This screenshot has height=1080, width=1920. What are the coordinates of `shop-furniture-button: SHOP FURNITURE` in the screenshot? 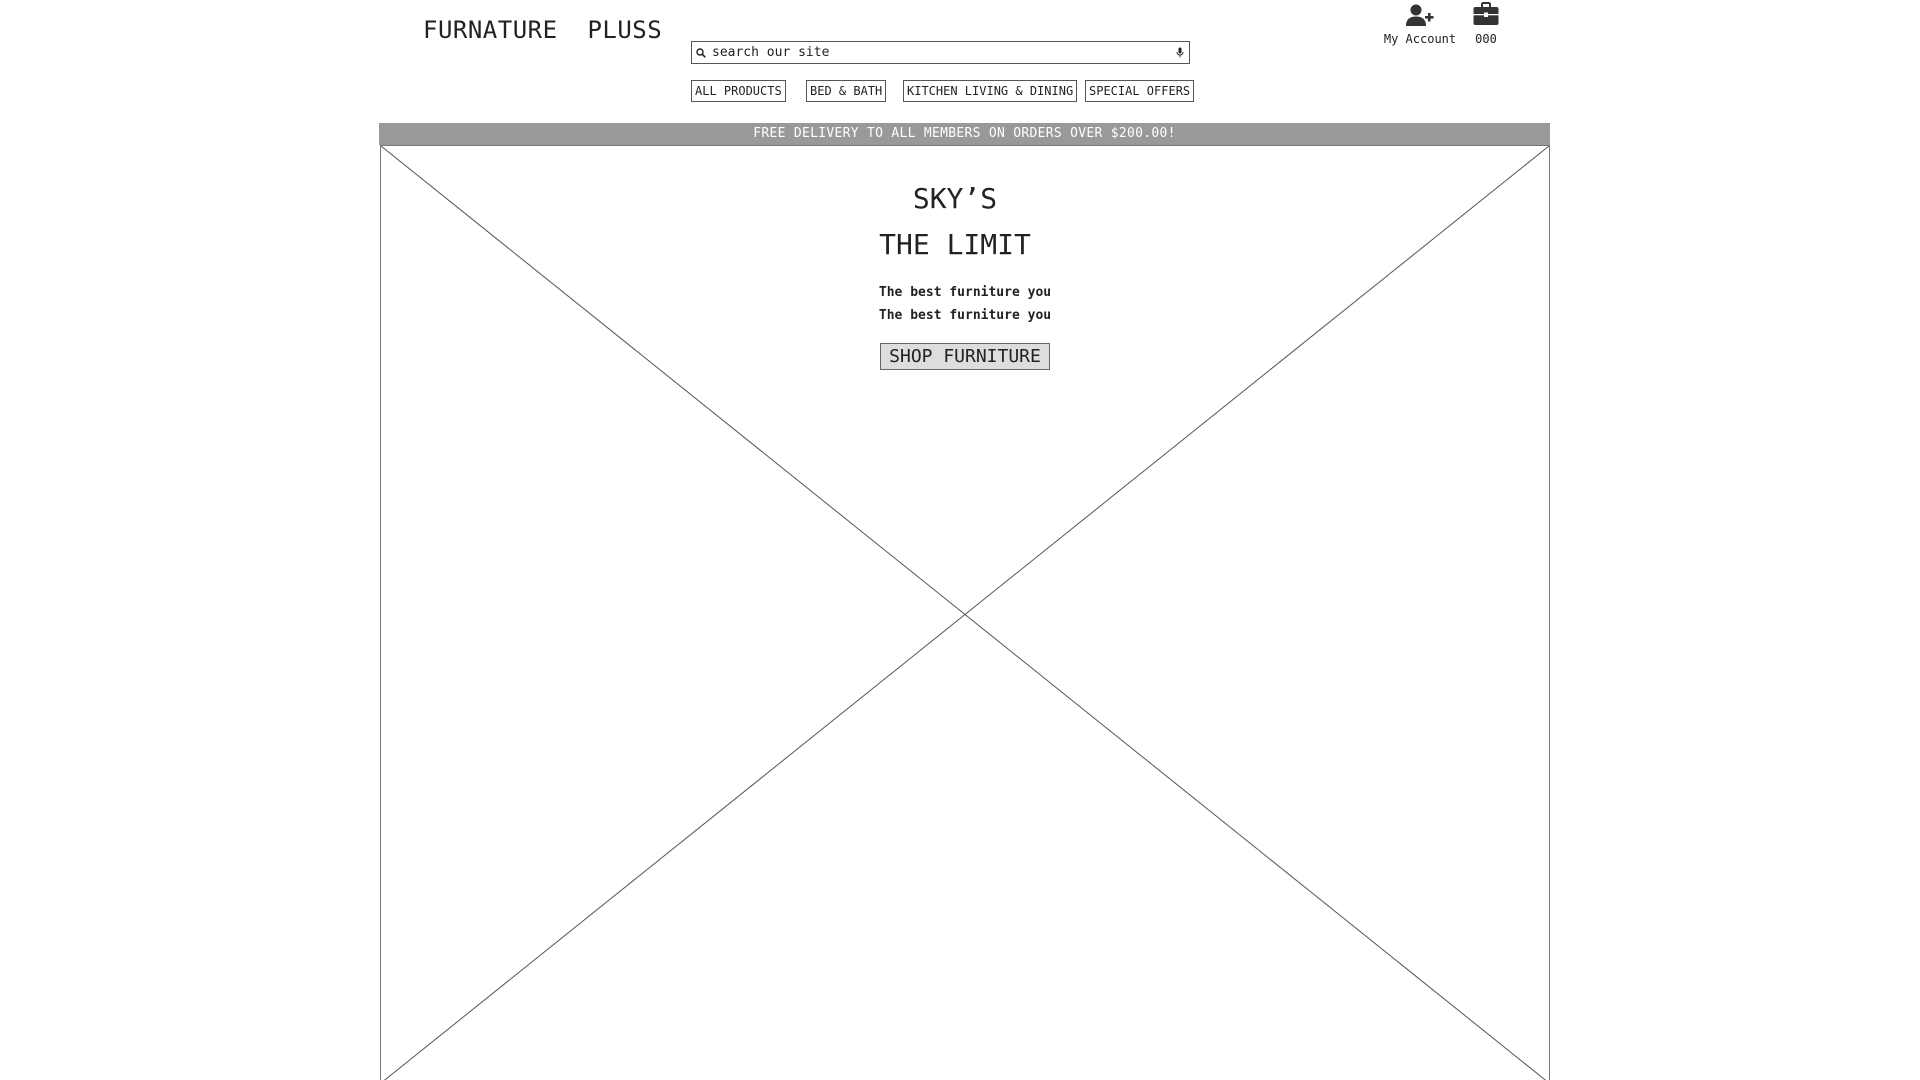 It's located at (965, 356).